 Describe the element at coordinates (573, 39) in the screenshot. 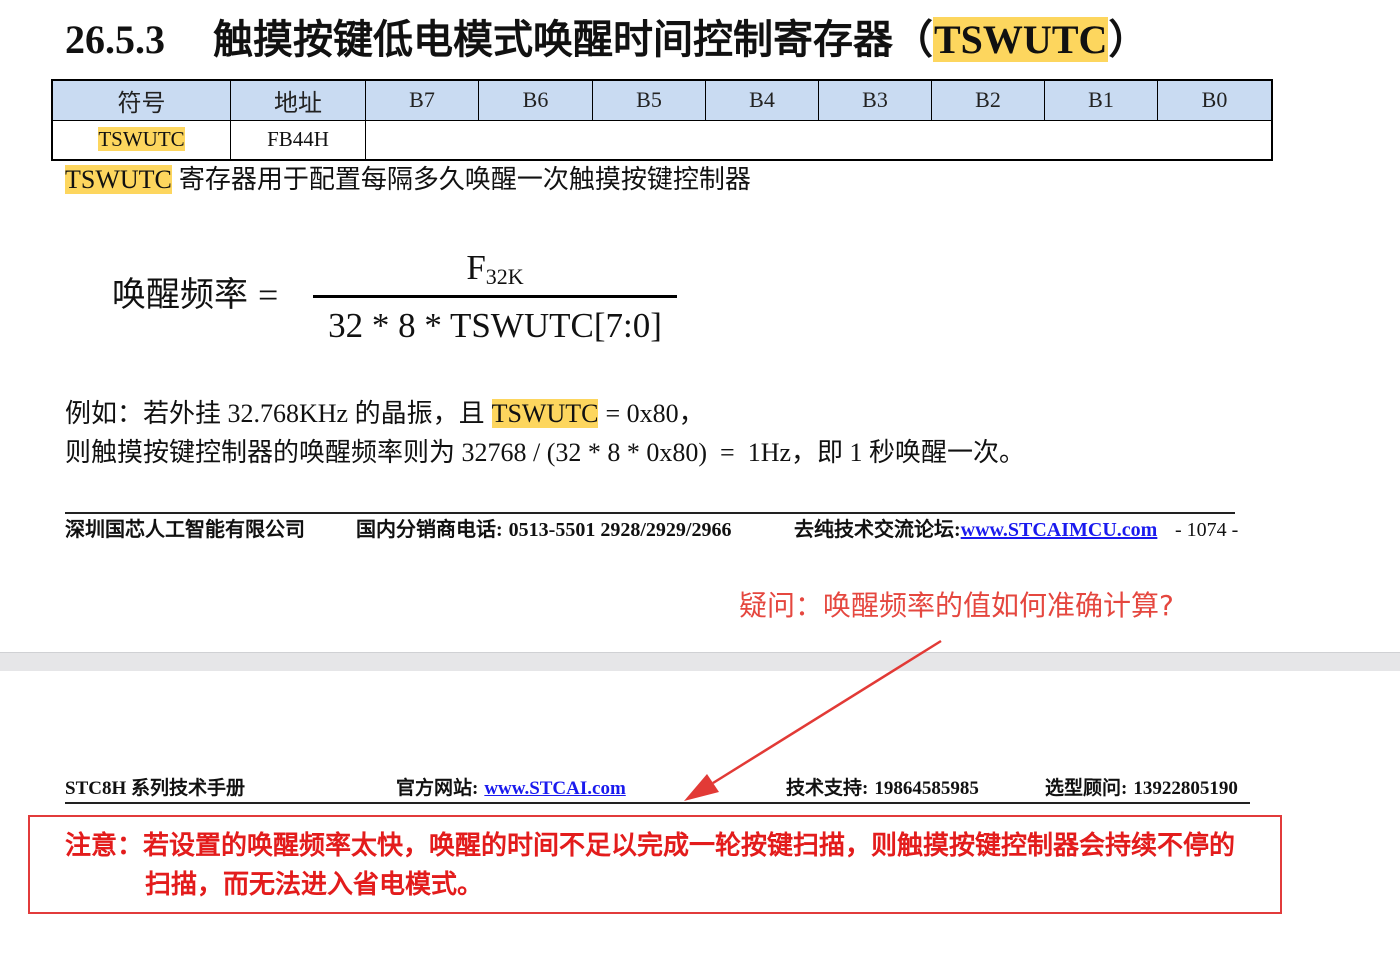

I see `section-title-text: 触摸按键低电模式唤醒时间控制寄存器（` at that location.